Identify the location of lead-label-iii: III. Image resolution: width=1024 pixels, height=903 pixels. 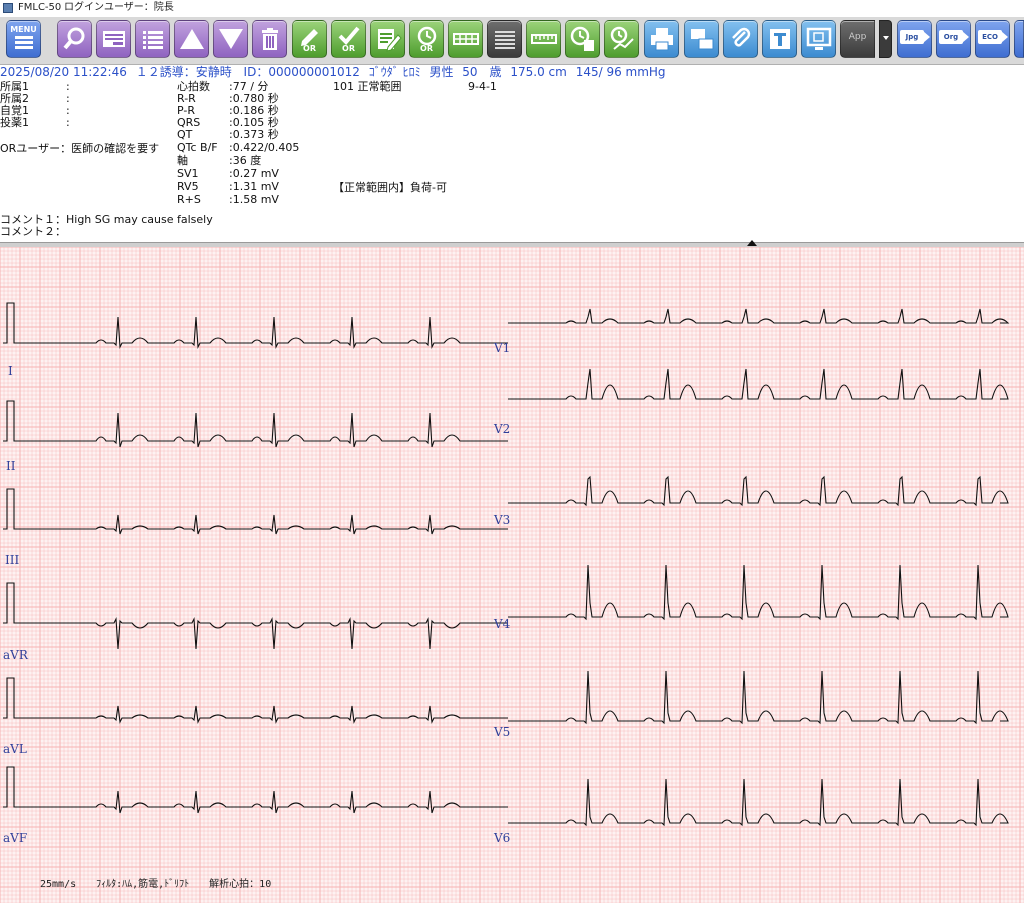
(12, 560).